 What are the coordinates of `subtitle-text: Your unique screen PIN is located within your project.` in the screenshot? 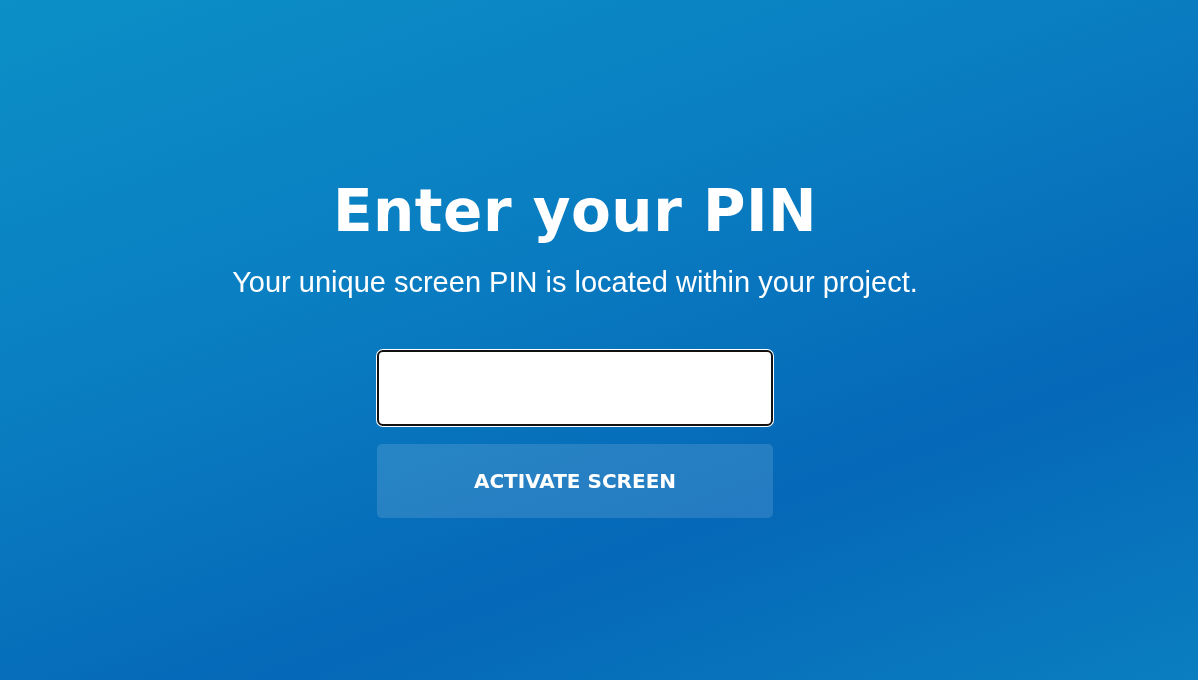 It's located at (575, 282).